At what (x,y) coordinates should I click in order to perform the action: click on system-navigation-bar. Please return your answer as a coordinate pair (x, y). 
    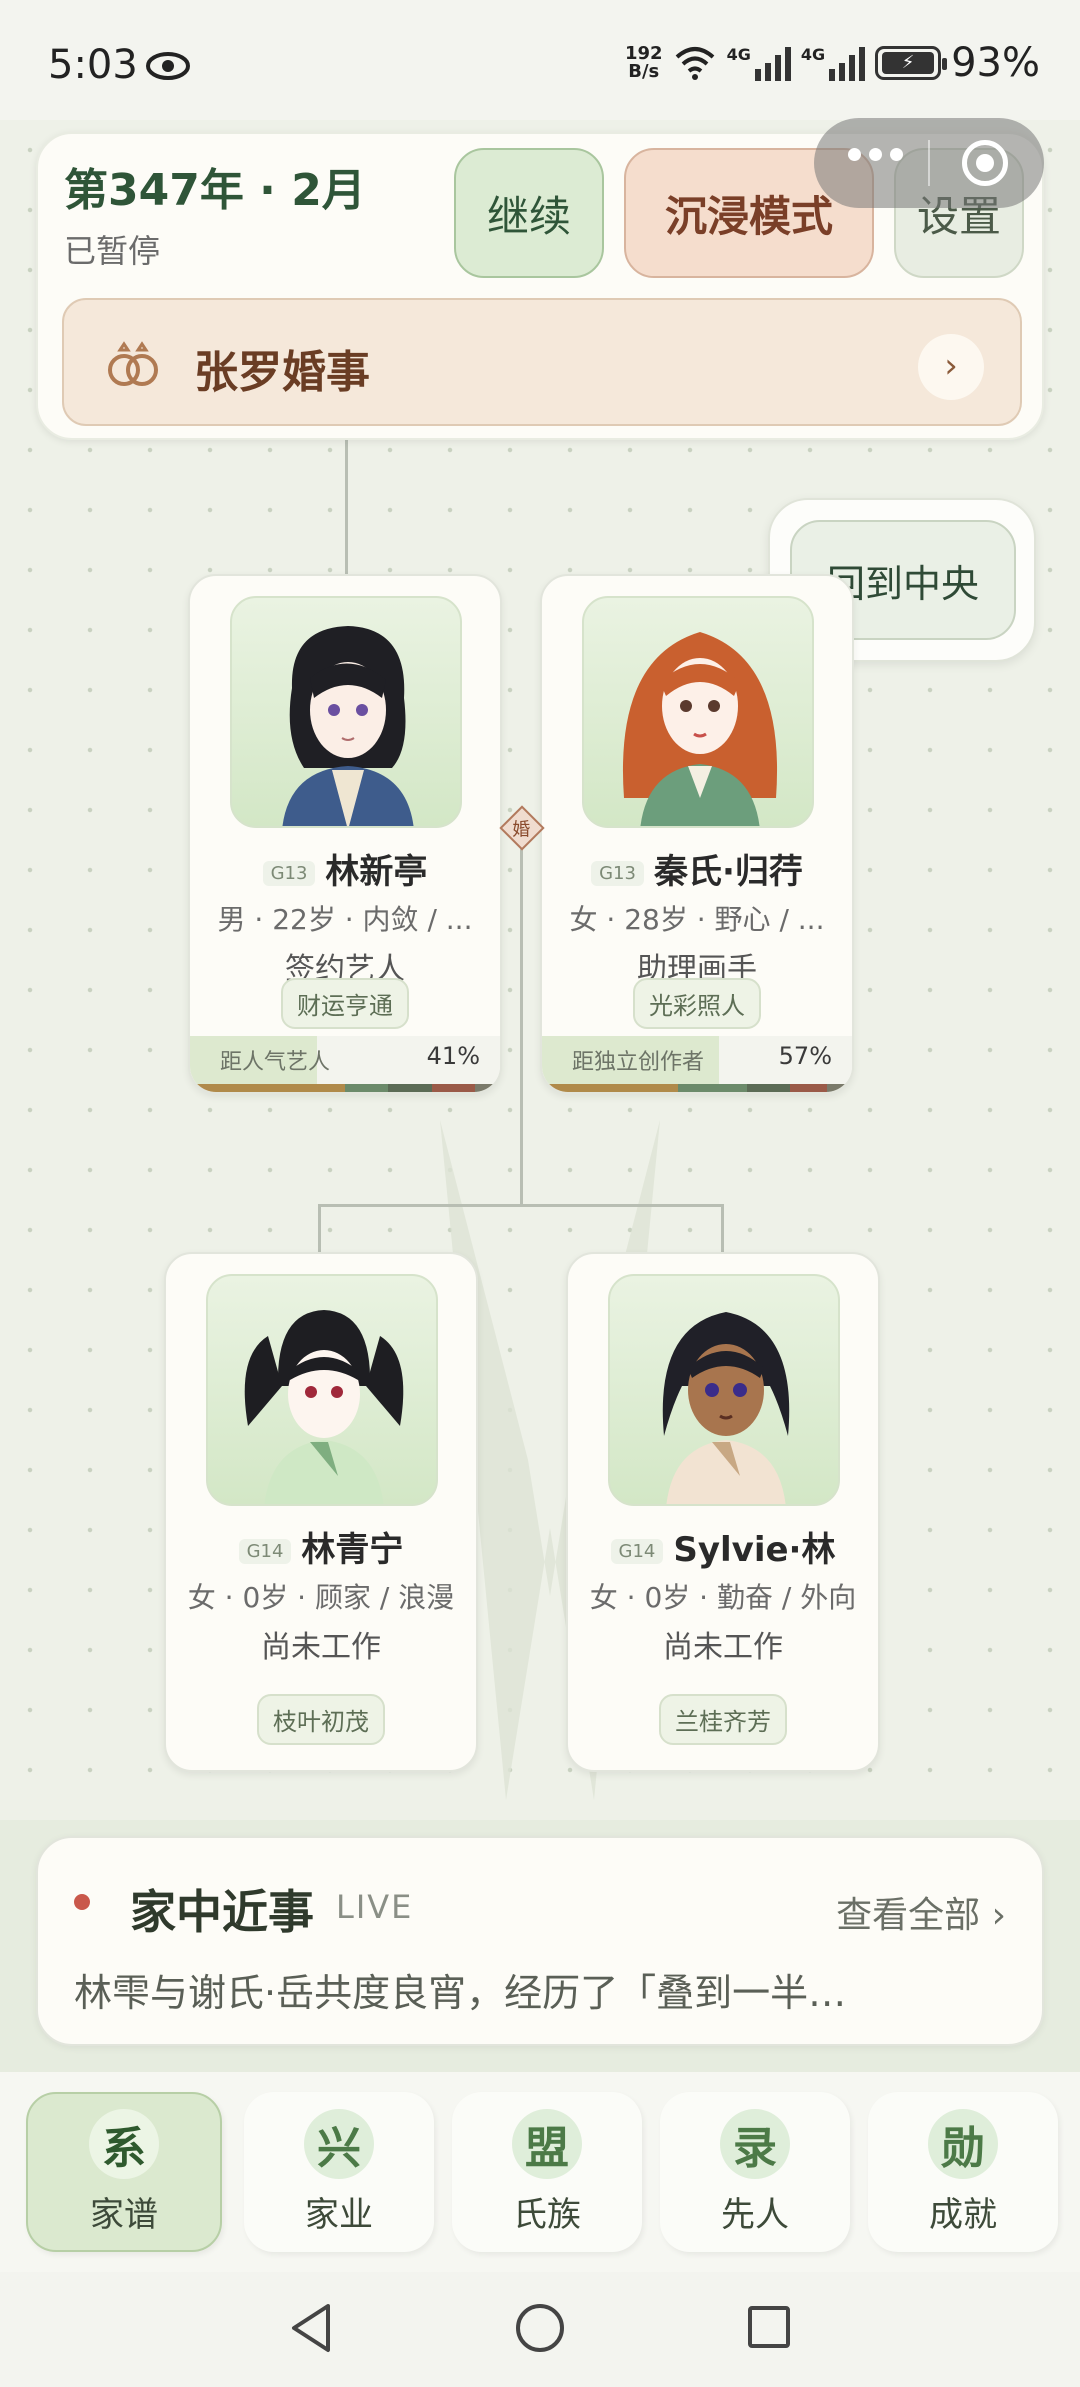
    Looking at the image, I should click on (540, 2329).